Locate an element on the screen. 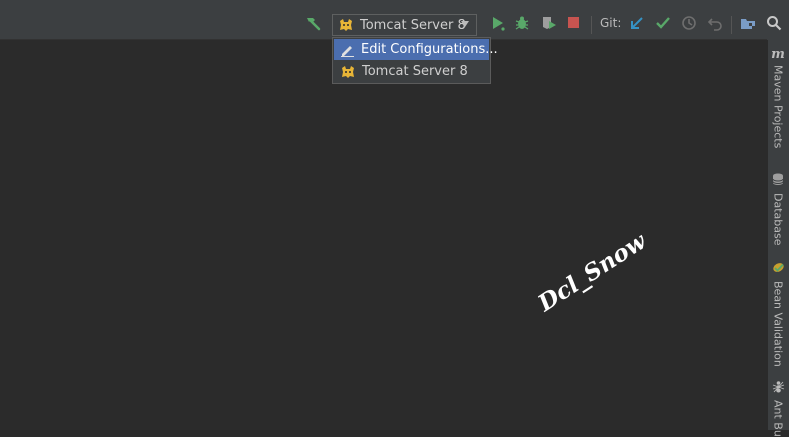 This screenshot has width=789, height=437. run-configuration-selector: Tomcat Server 8 is located at coordinates (404, 25).